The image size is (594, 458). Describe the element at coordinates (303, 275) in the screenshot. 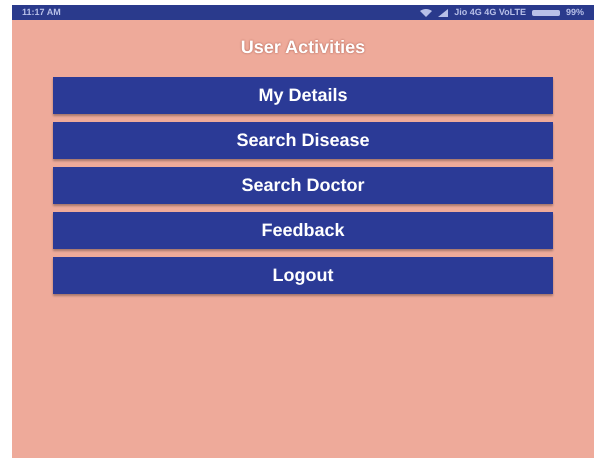

I see `menu-button: Logout` at that location.